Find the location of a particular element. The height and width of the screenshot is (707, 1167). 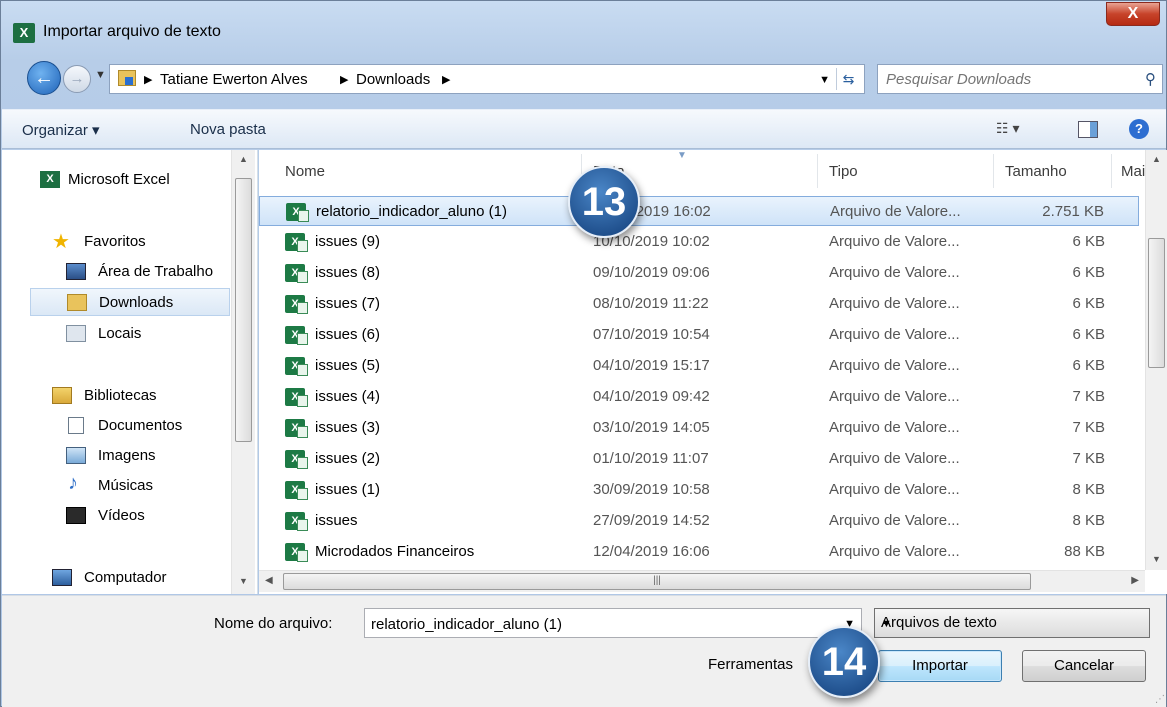

file-name: Microdados Financeiros is located at coordinates (395, 551).